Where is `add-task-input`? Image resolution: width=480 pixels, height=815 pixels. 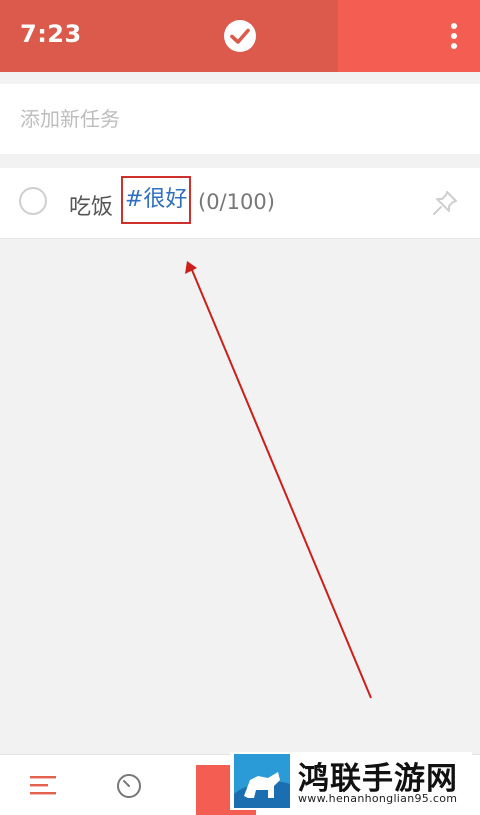 add-task-input is located at coordinates (240, 119).